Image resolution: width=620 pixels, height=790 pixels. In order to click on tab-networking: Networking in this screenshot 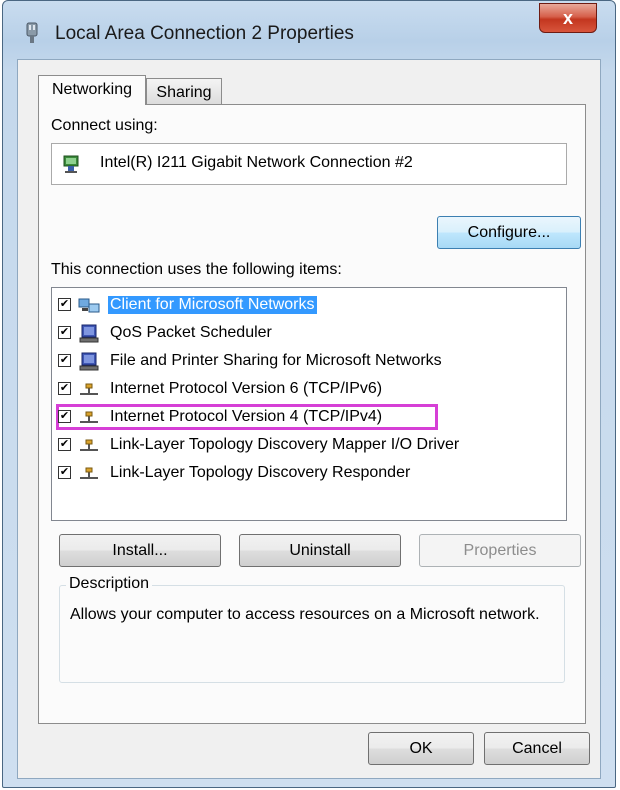, I will do `click(92, 90)`.